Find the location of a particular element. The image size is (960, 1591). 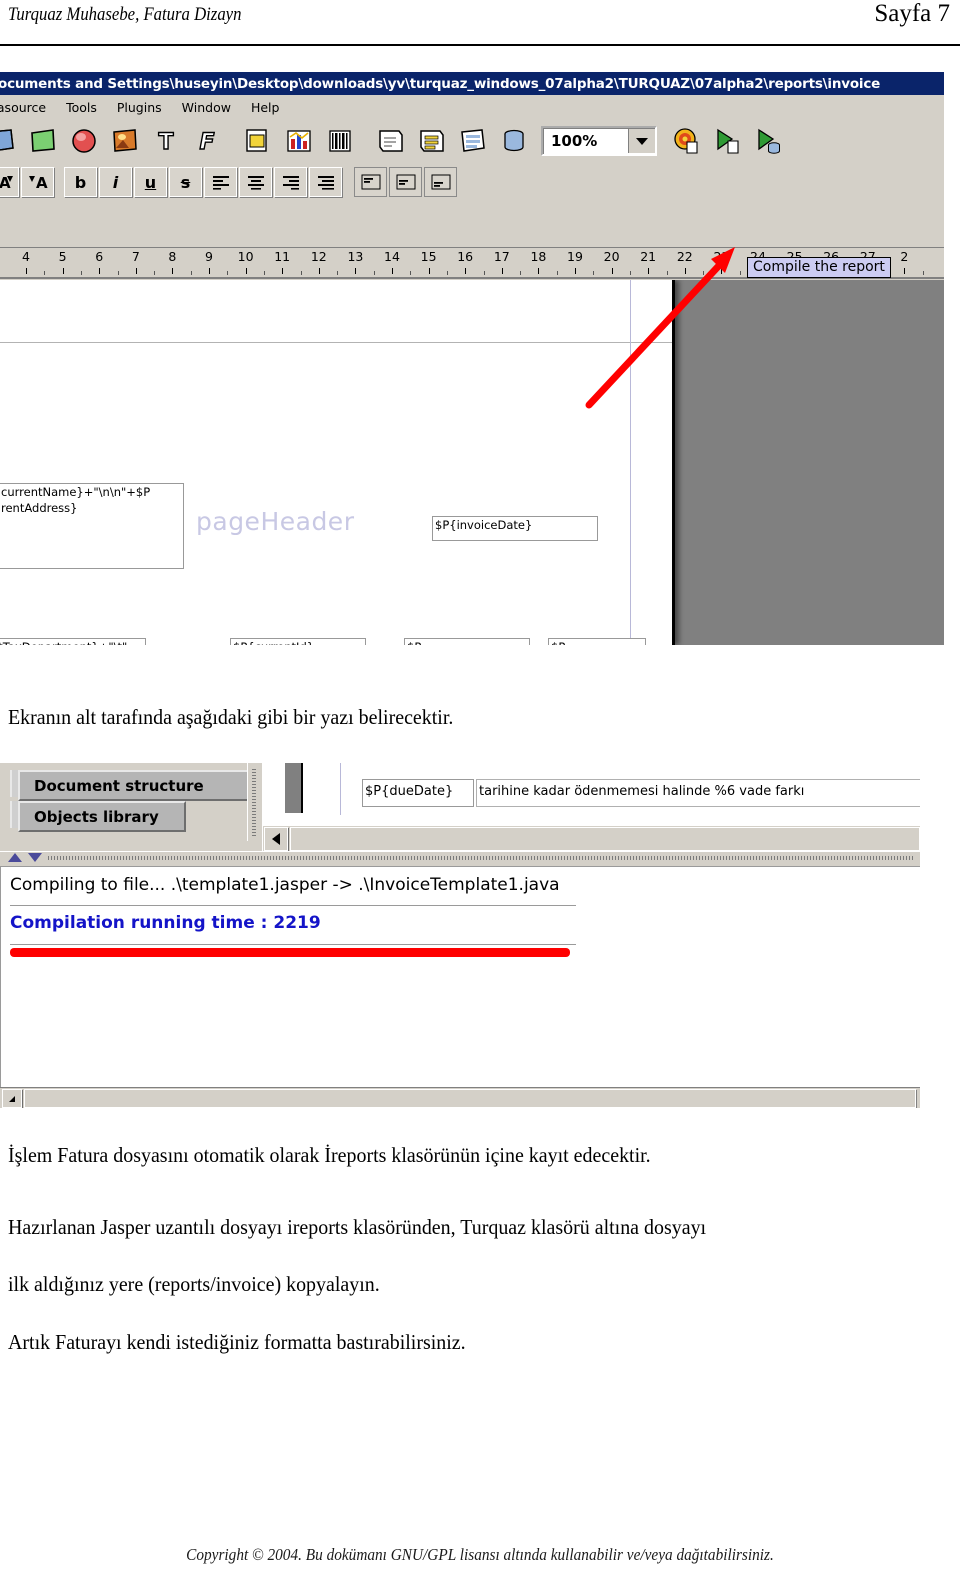

database-button is located at coordinates (514, 141).